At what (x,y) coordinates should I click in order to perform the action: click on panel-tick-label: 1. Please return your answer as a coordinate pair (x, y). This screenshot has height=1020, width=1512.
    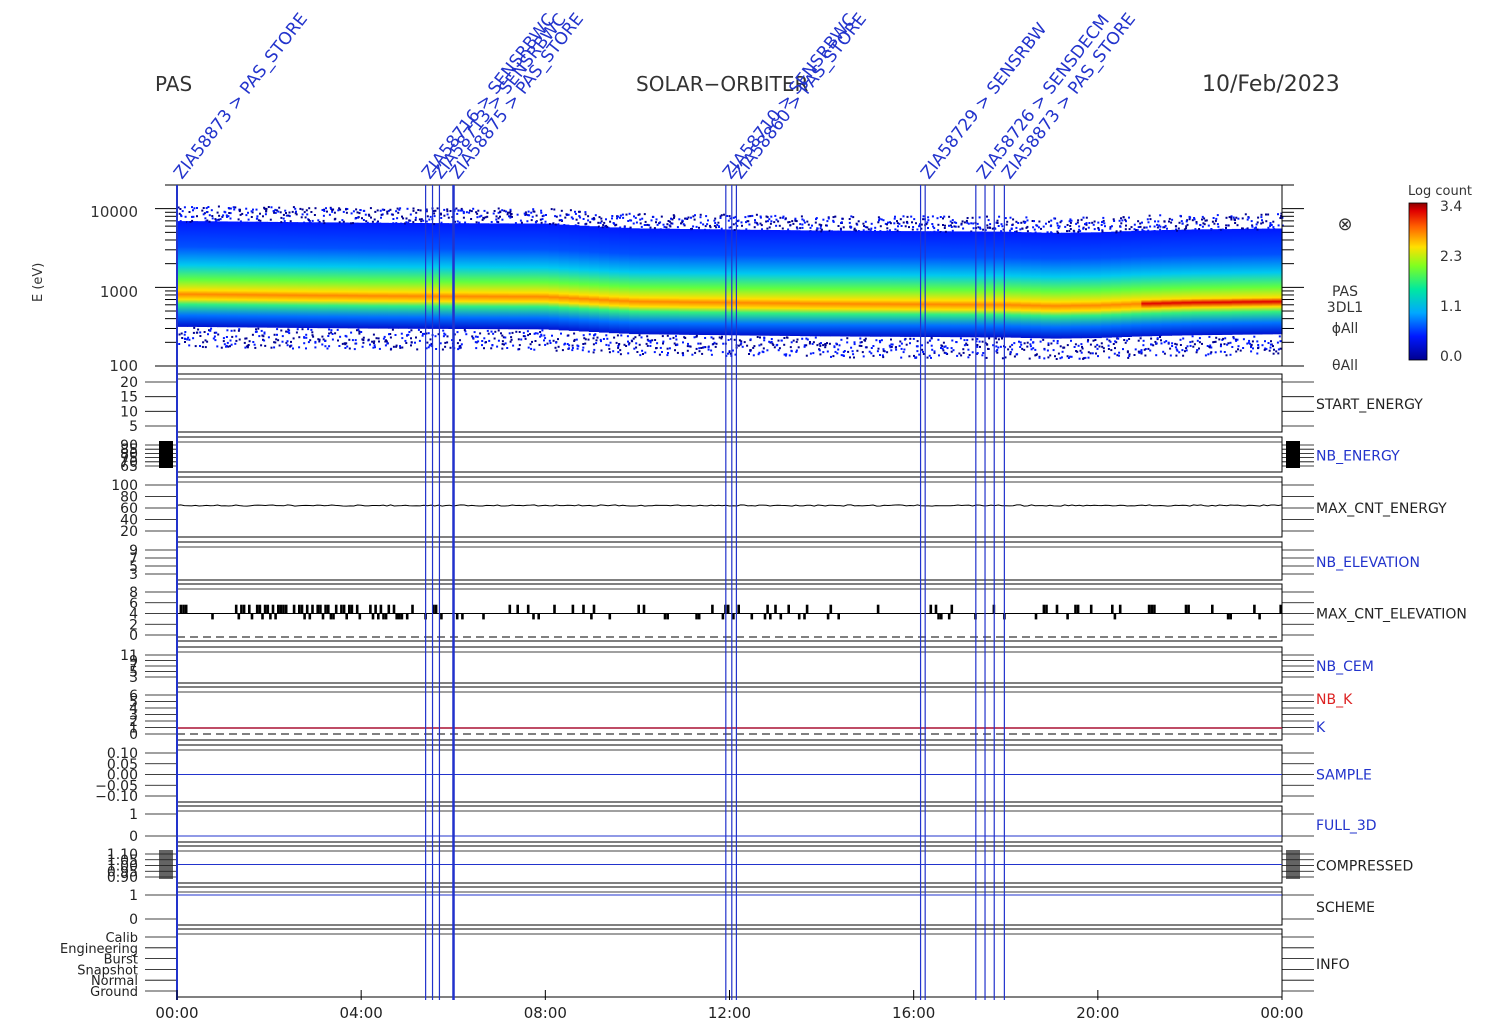
    Looking at the image, I should click on (133, 815).